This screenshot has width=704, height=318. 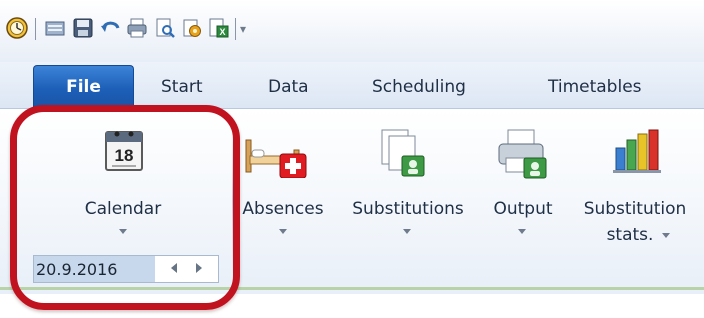 What do you see at coordinates (407, 231) in the screenshot?
I see `substitutions-dropdown-arrow` at bounding box center [407, 231].